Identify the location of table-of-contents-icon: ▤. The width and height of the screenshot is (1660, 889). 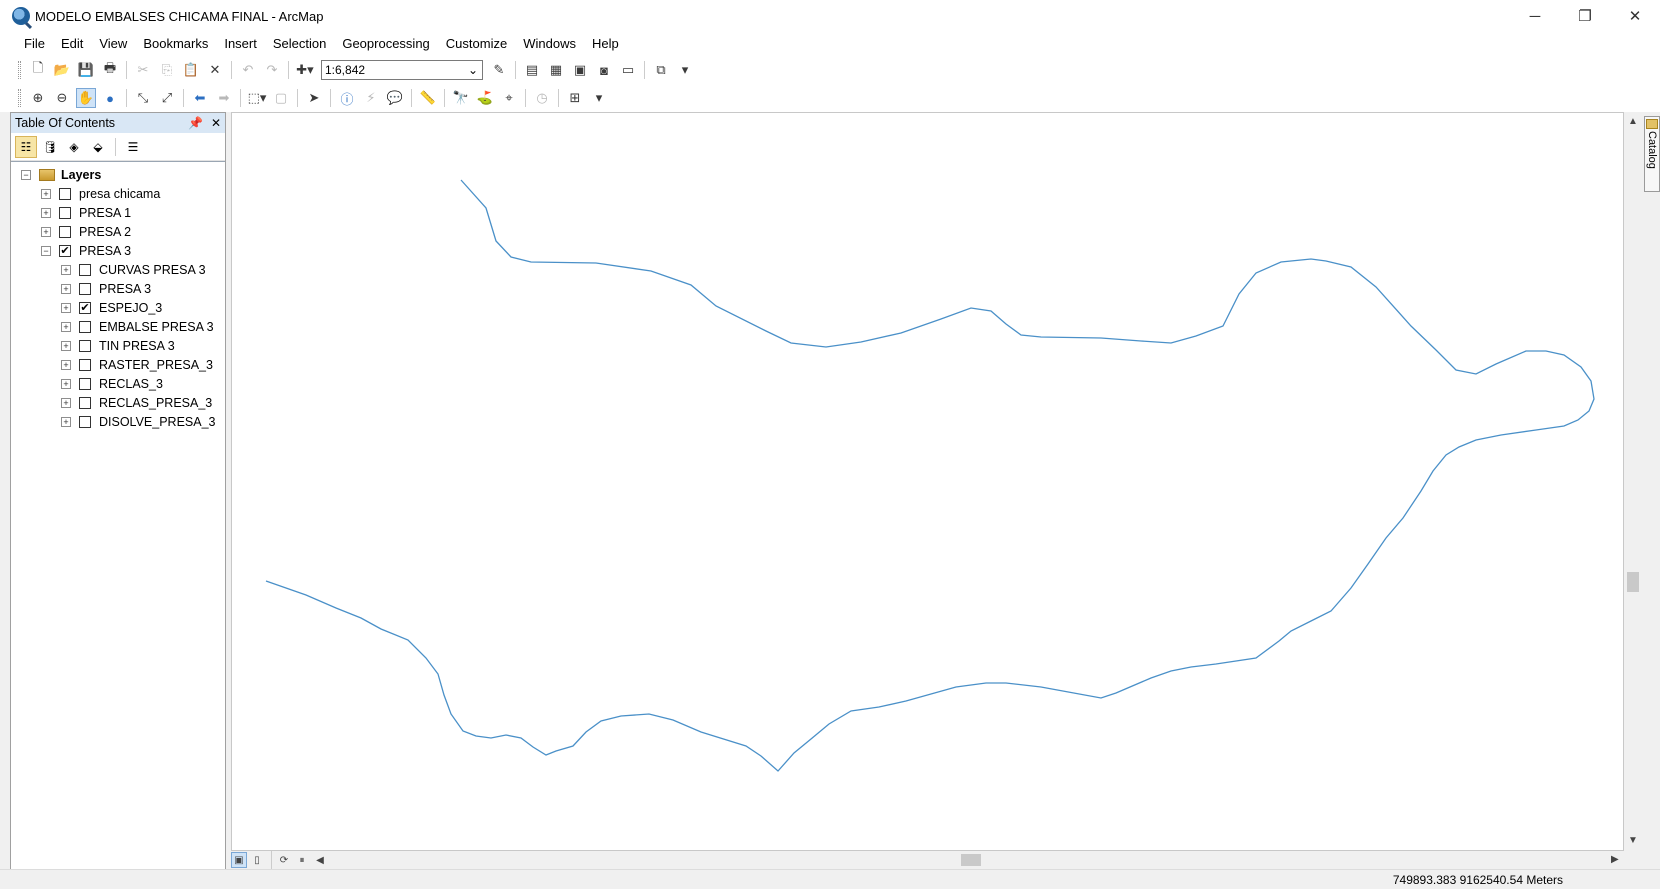
(532, 70).